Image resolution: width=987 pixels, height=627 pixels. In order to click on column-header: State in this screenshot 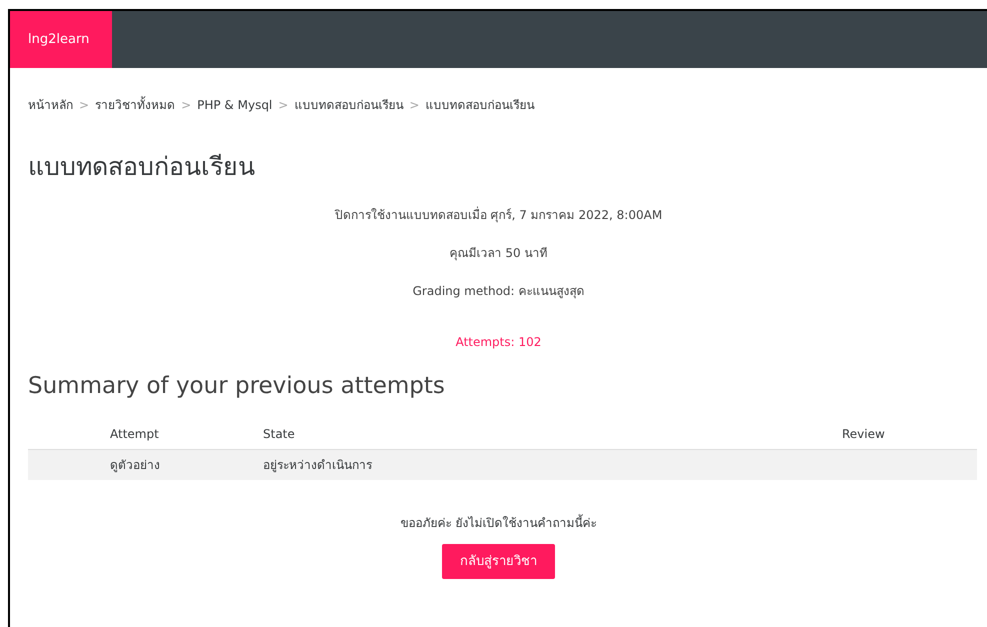, I will do `click(279, 433)`.